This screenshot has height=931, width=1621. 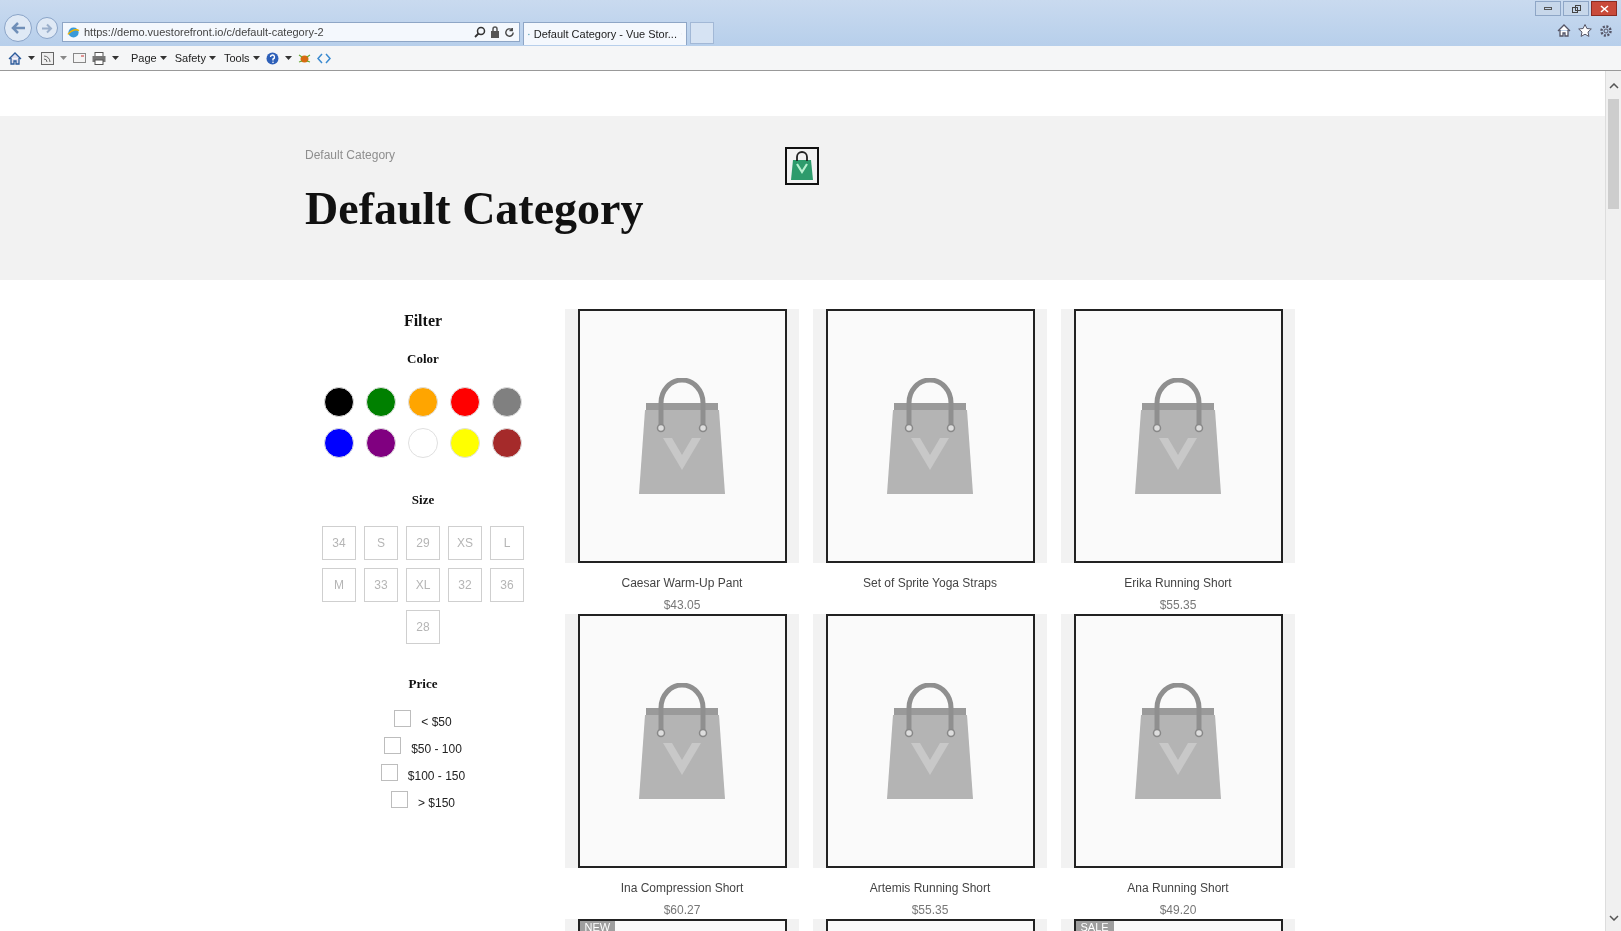 What do you see at coordinates (930, 888) in the screenshot?
I see `product-name: Artemis Running Short` at bounding box center [930, 888].